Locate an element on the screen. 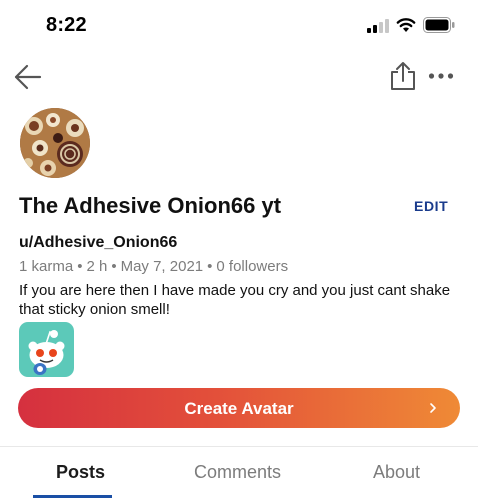 The width and height of the screenshot is (478, 500). profile-display-name: The Adhesive Onion66 yt is located at coordinates (150, 205).